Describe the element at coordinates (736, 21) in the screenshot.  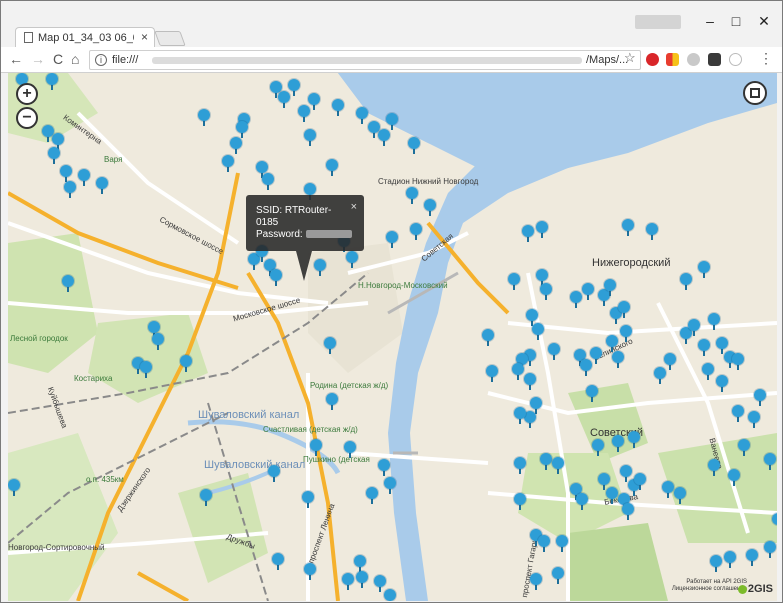
I see `maximize-button: □` at that location.